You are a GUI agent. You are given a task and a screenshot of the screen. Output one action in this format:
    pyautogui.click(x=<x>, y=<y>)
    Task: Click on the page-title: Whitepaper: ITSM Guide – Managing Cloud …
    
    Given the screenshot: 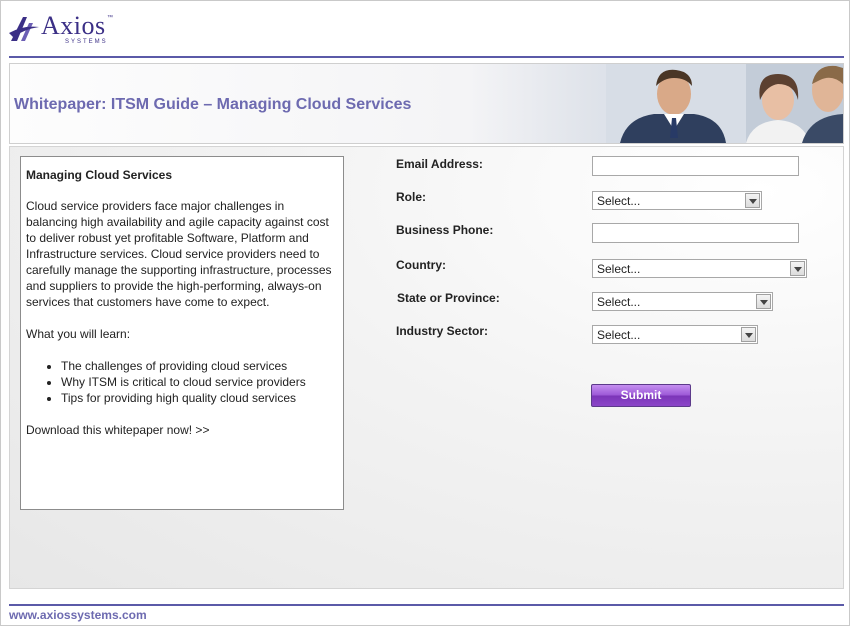 What is the action you would take?
    pyautogui.click(x=213, y=104)
    